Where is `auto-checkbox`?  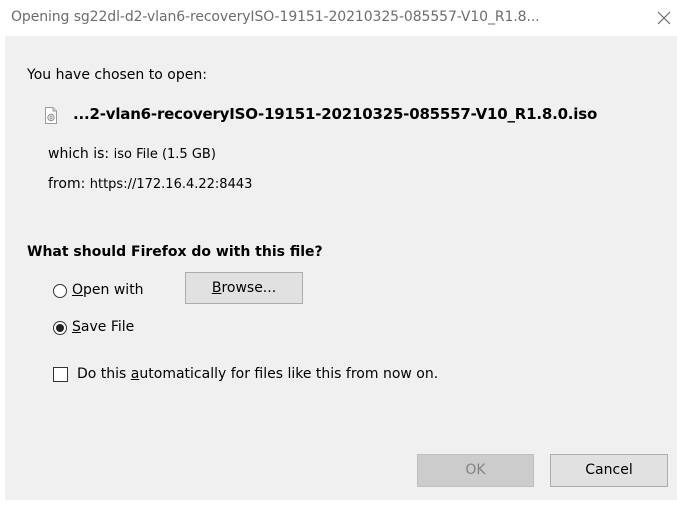 auto-checkbox is located at coordinates (60, 374).